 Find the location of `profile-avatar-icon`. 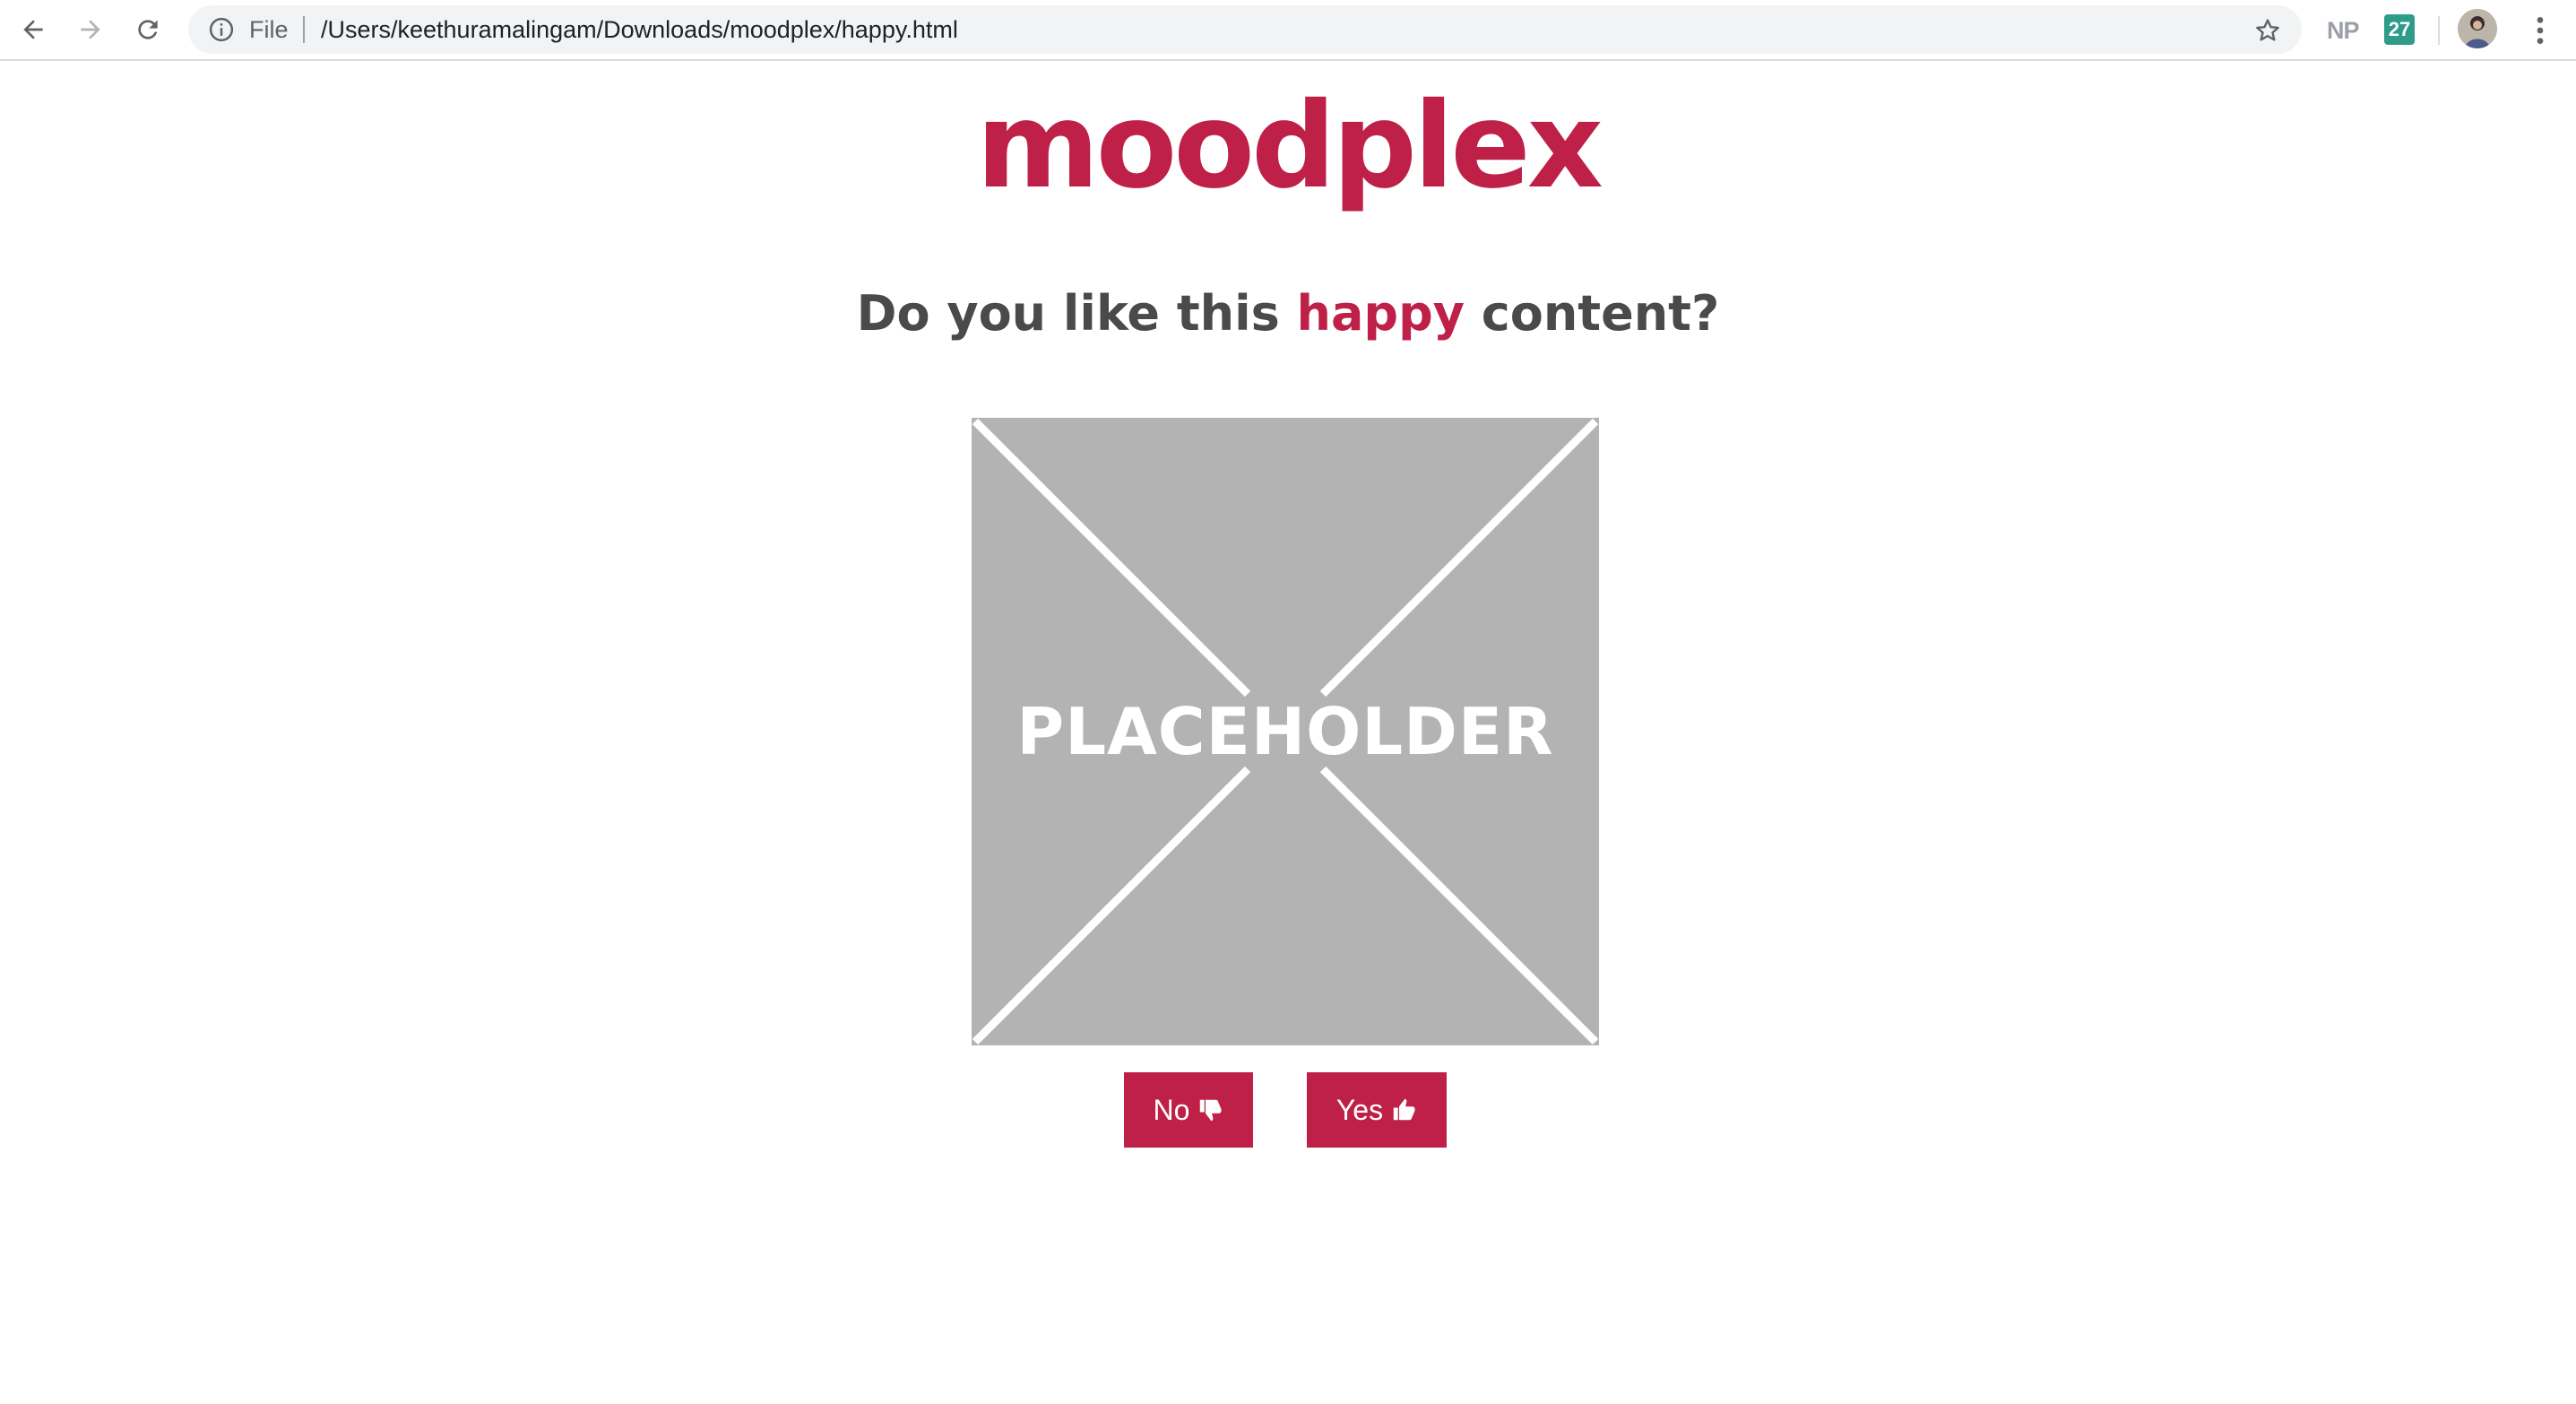

profile-avatar-icon is located at coordinates (2477, 29).